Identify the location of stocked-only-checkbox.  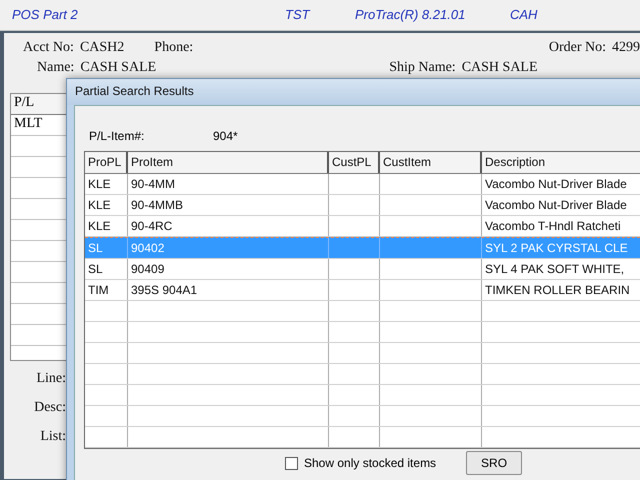
(291, 463).